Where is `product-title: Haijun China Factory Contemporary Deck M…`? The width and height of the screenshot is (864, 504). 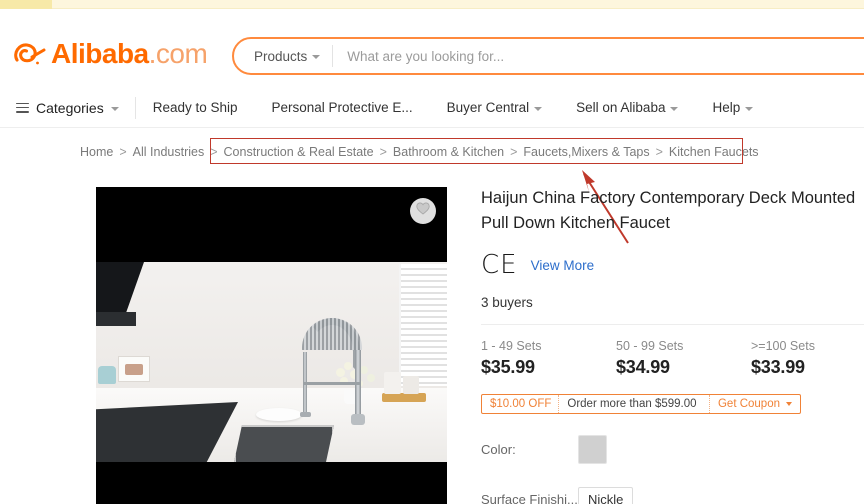 product-title: Haijun China Factory Contemporary Deck M… is located at coordinates (670, 210).